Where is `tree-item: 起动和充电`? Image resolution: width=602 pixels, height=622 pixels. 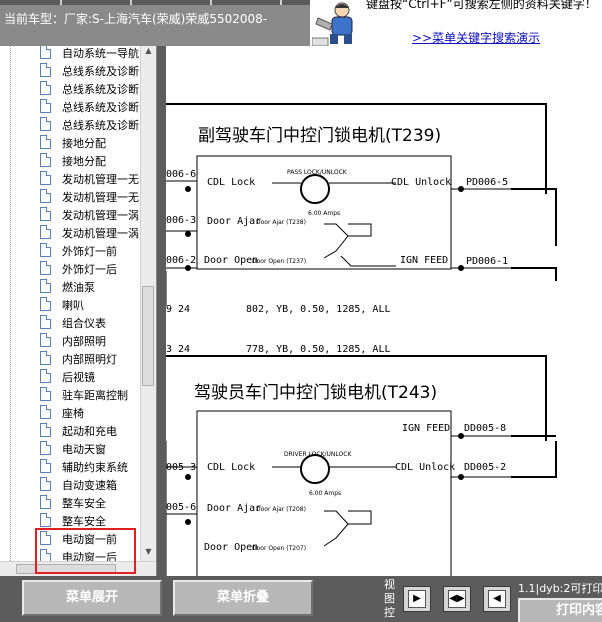
tree-item: 起动和充电 is located at coordinates (80, 431).